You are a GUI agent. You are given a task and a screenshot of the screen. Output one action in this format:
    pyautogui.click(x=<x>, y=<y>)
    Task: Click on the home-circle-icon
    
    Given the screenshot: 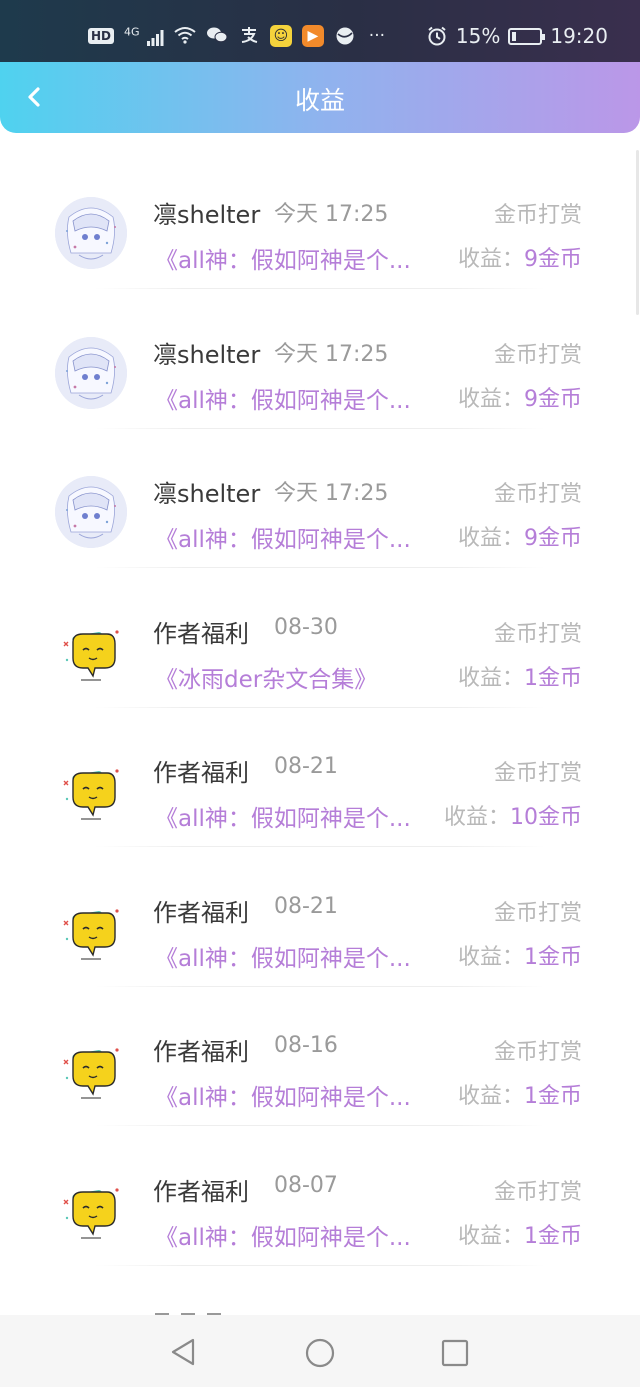 What is the action you would take?
    pyautogui.click(x=320, y=1353)
    